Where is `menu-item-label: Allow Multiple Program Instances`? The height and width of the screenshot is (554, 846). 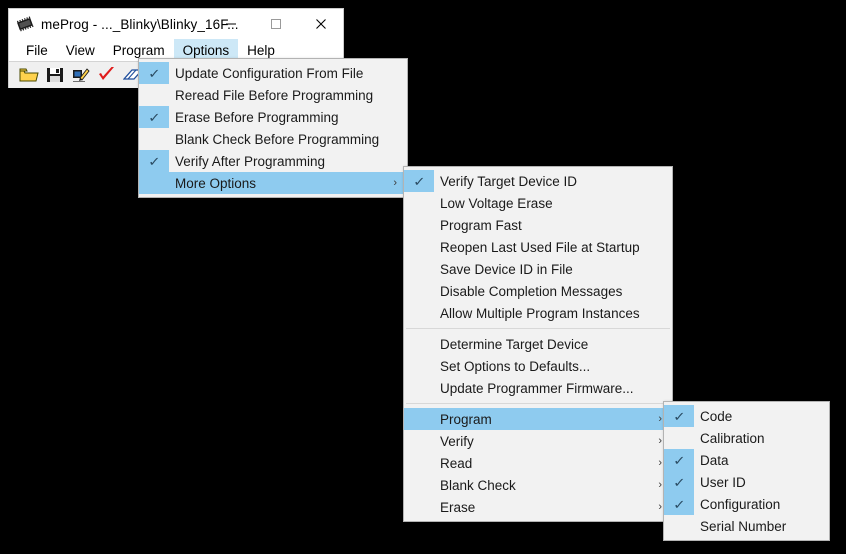
menu-item-label: Allow Multiple Program Instances is located at coordinates (540, 313).